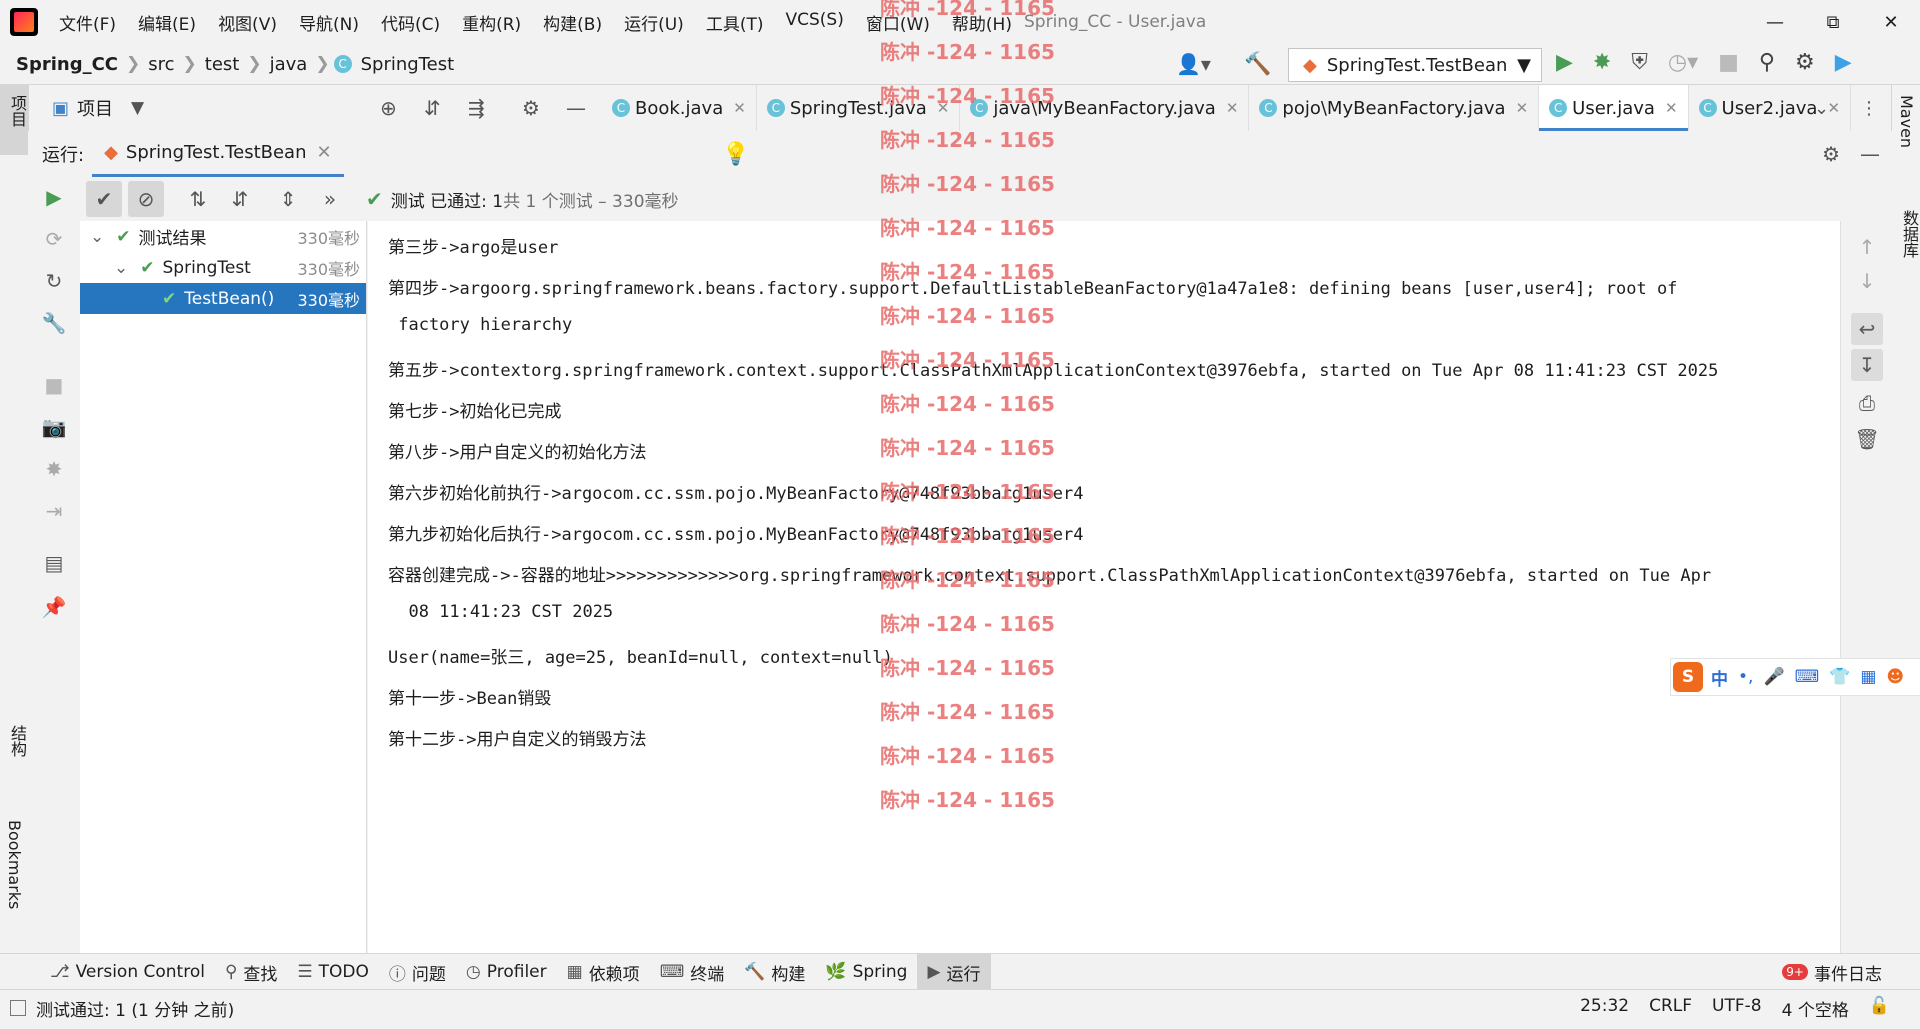 The height and width of the screenshot is (1029, 1920). What do you see at coordinates (1604, 1008) in the screenshot?
I see `caret-position: 25:32` at bounding box center [1604, 1008].